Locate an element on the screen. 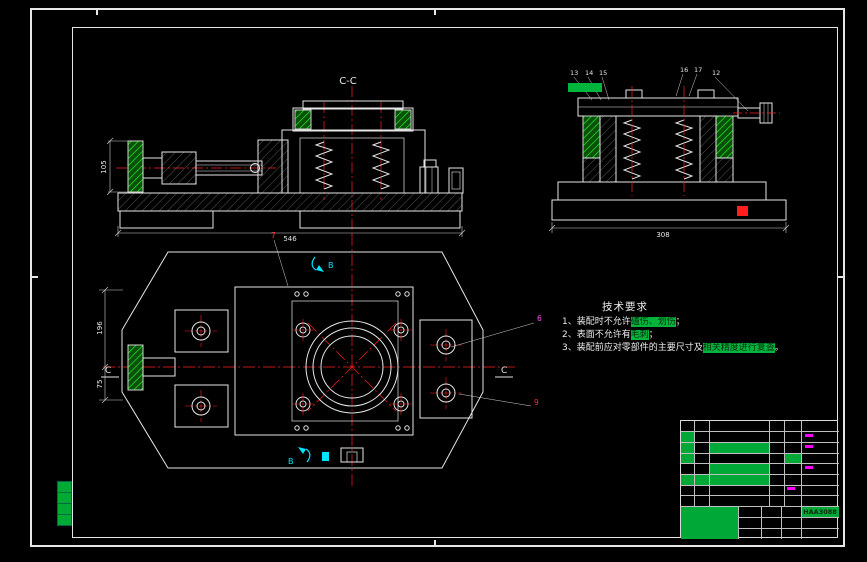 The width and height of the screenshot is (867, 562). text-segment: 1、装配时不允许 is located at coordinates (596, 322).